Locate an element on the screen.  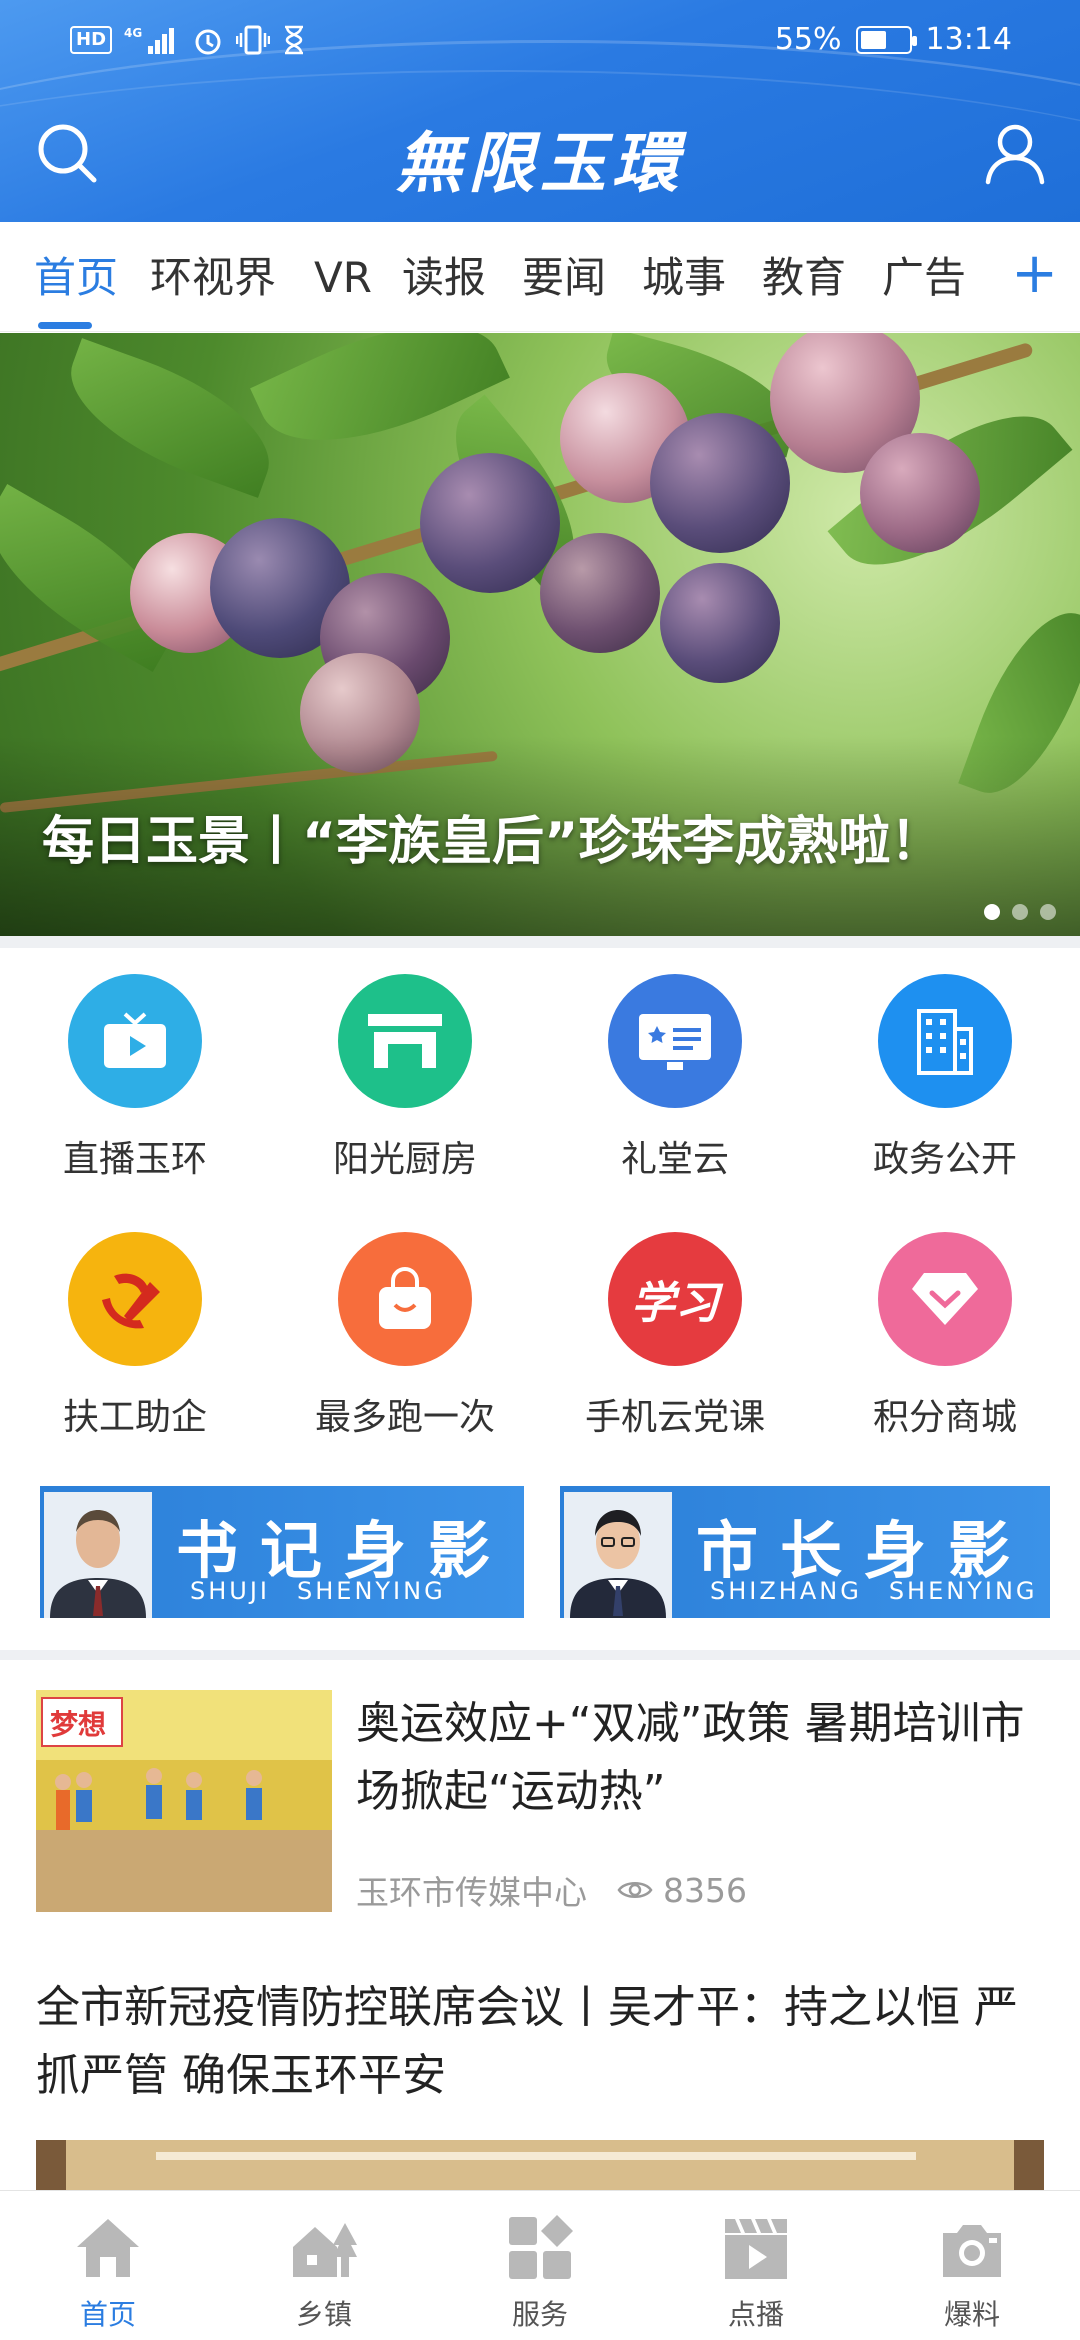
user-profile-button is located at coordinates (1015, 153).